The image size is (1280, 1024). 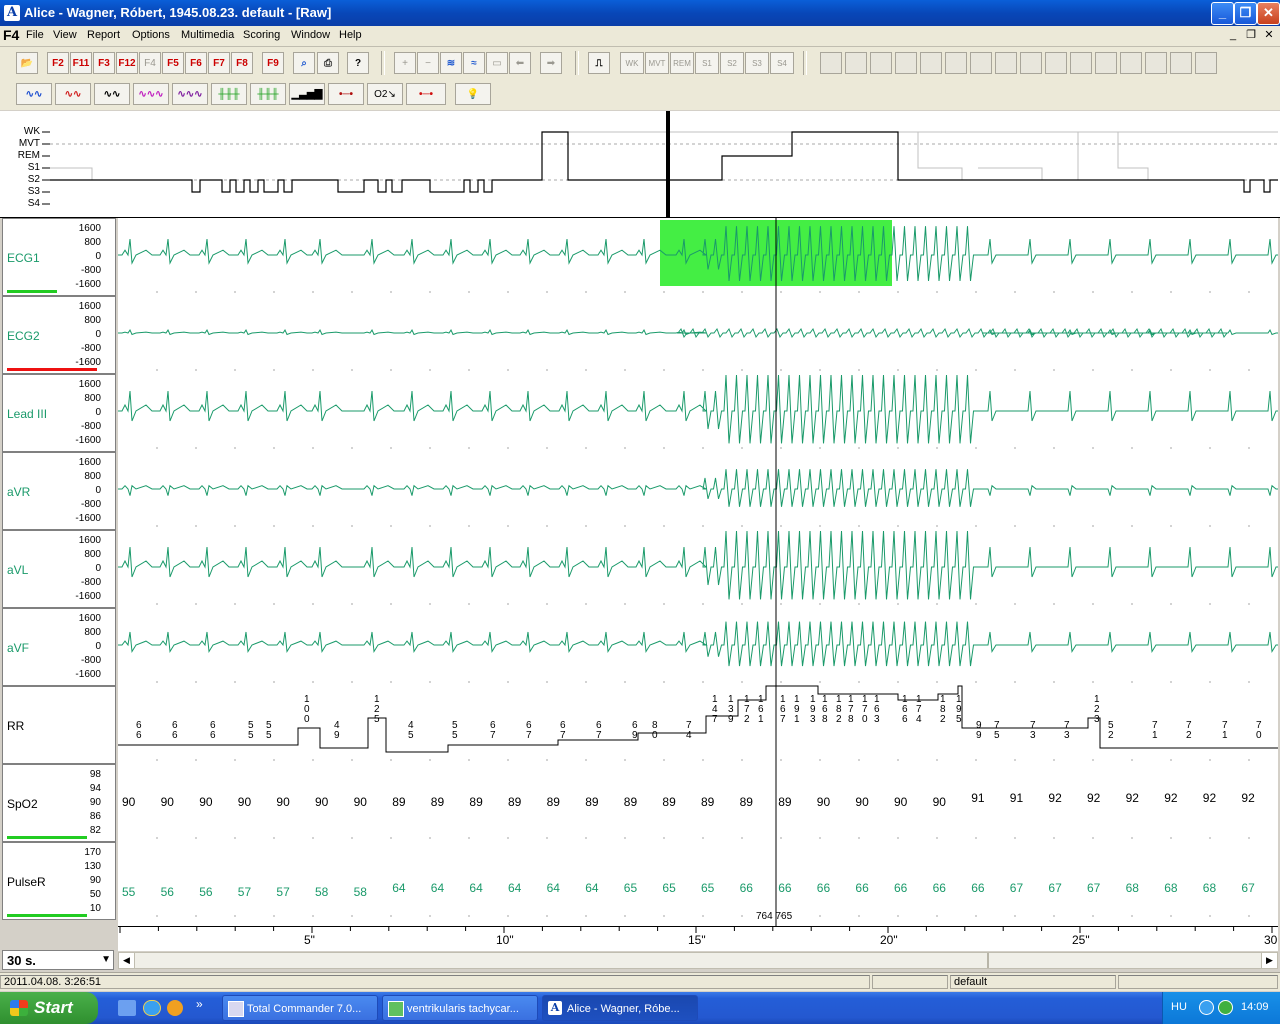 I want to click on tray-security-icon, so click(x=1225, y=1007).